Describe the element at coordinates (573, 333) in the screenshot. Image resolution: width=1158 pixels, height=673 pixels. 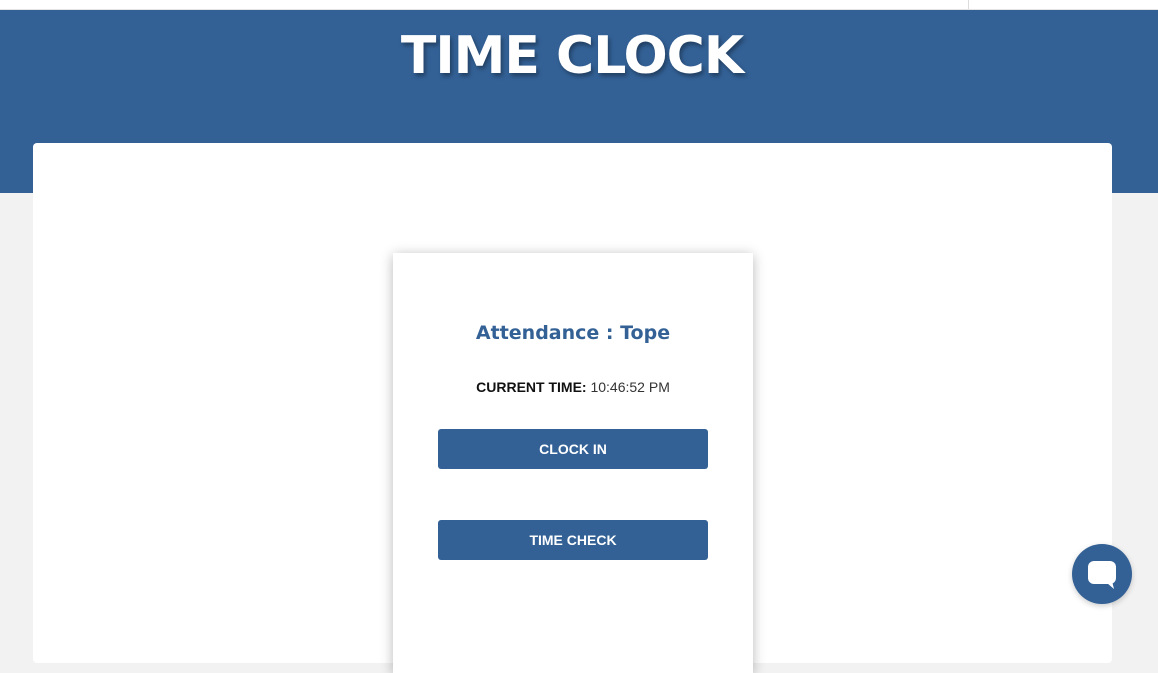
I see `attendance-heading: Attendance : Tope` at that location.